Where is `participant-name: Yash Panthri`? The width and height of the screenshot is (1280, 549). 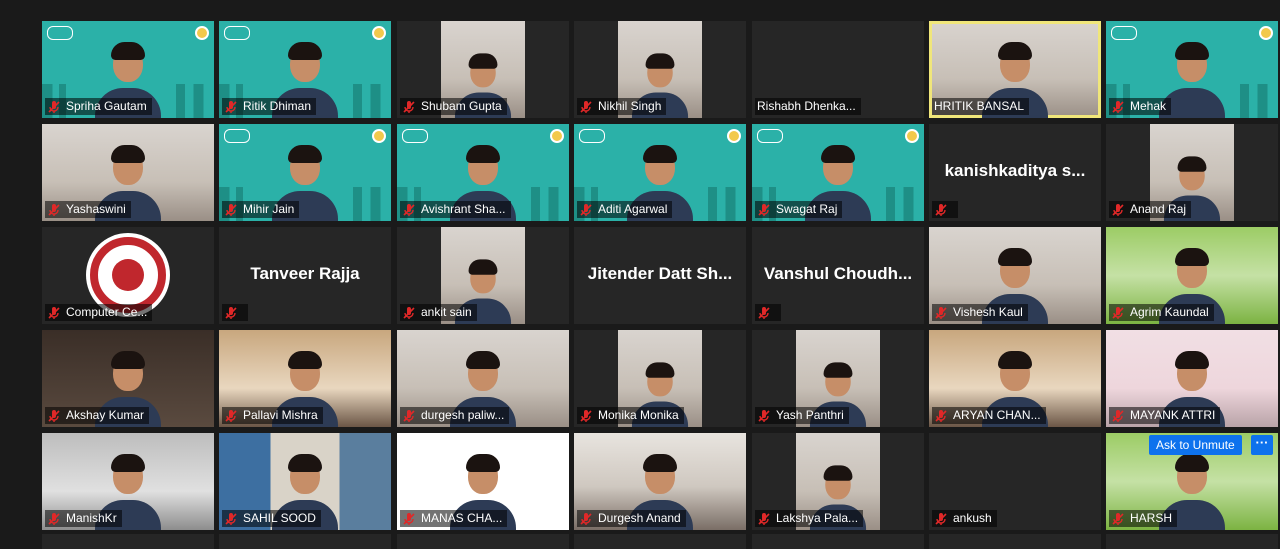
participant-name: Yash Panthri is located at coordinates (810, 415).